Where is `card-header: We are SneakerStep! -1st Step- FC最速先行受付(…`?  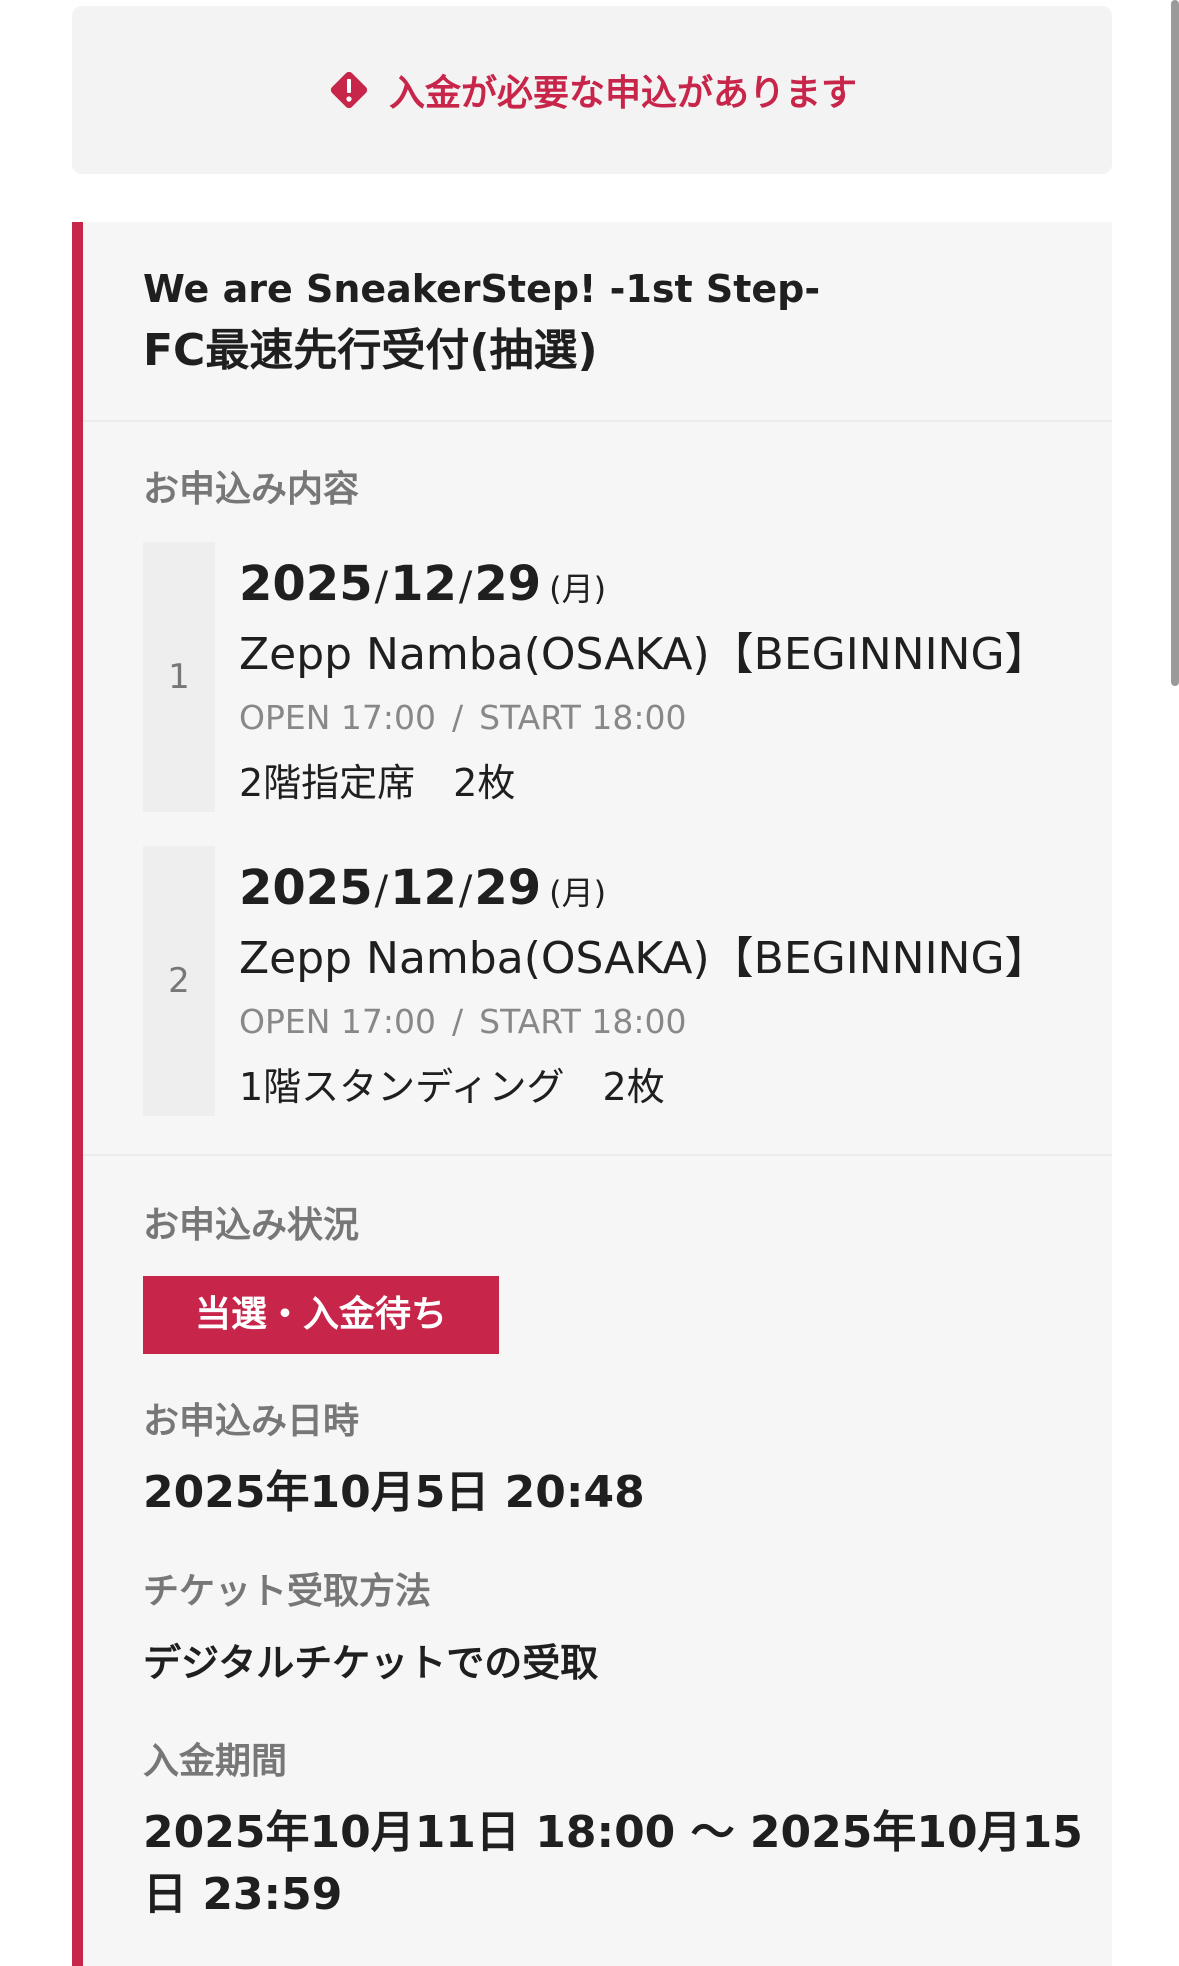
card-header: We are SneakerStep! -1st Step- FC最速先行受付(… is located at coordinates (597, 322).